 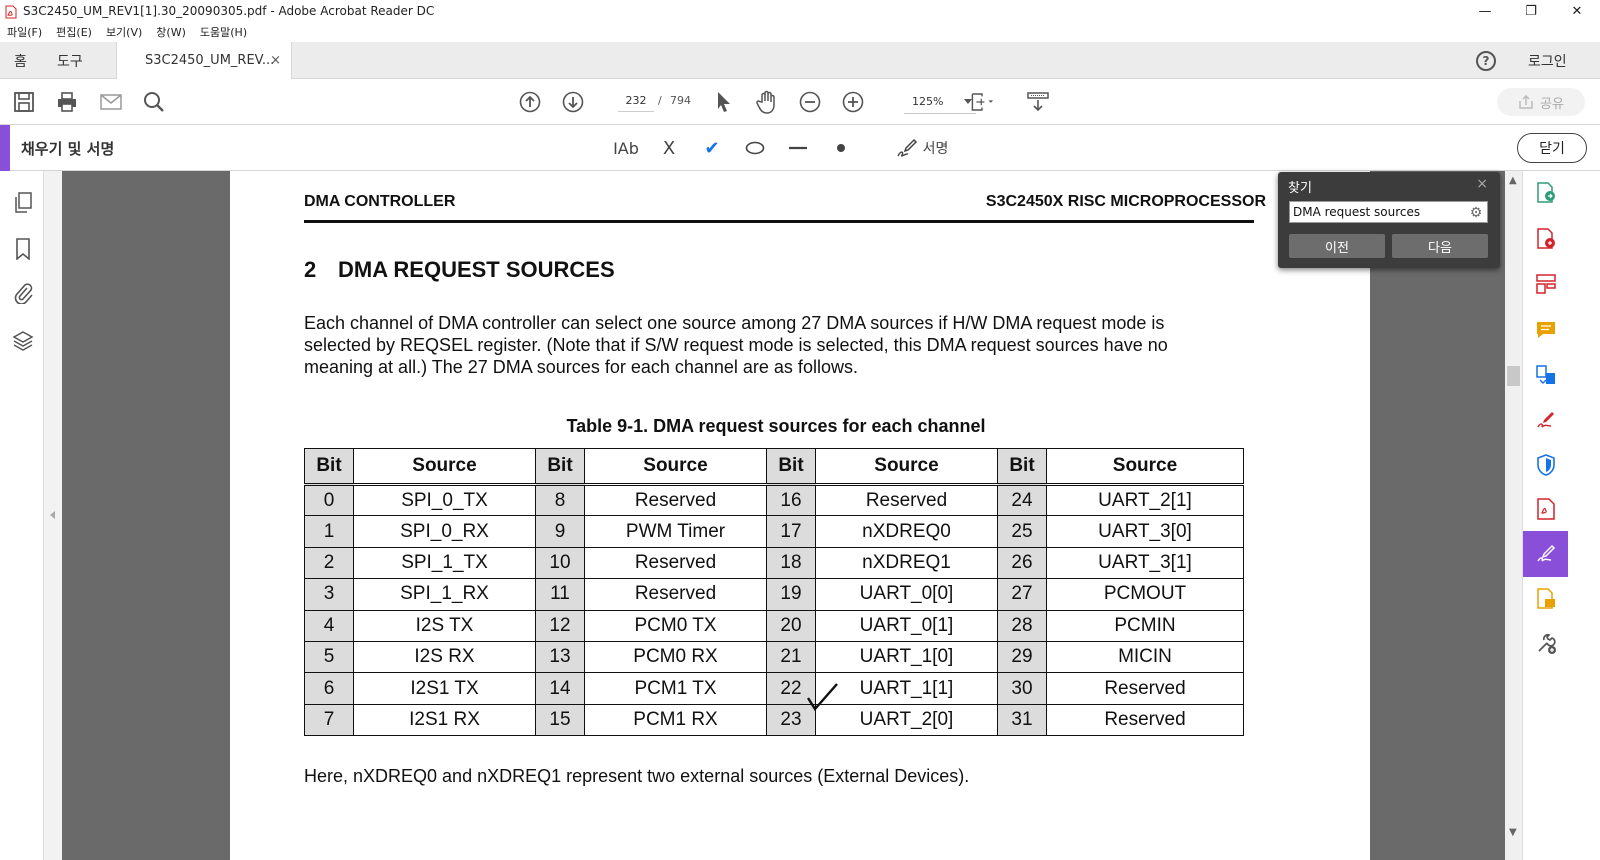 What do you see at coordinates (791, 594) in the screenshot?
I see `bit-cell: 19` at bounding box center [791, 594].